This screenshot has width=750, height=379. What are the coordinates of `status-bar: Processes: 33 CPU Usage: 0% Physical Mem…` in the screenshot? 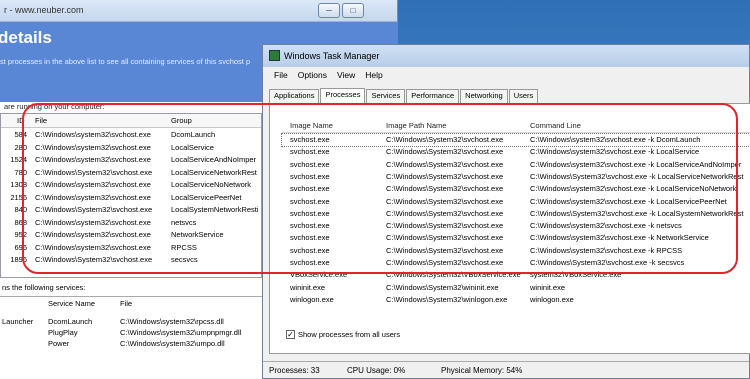 It's located at (506, 370).